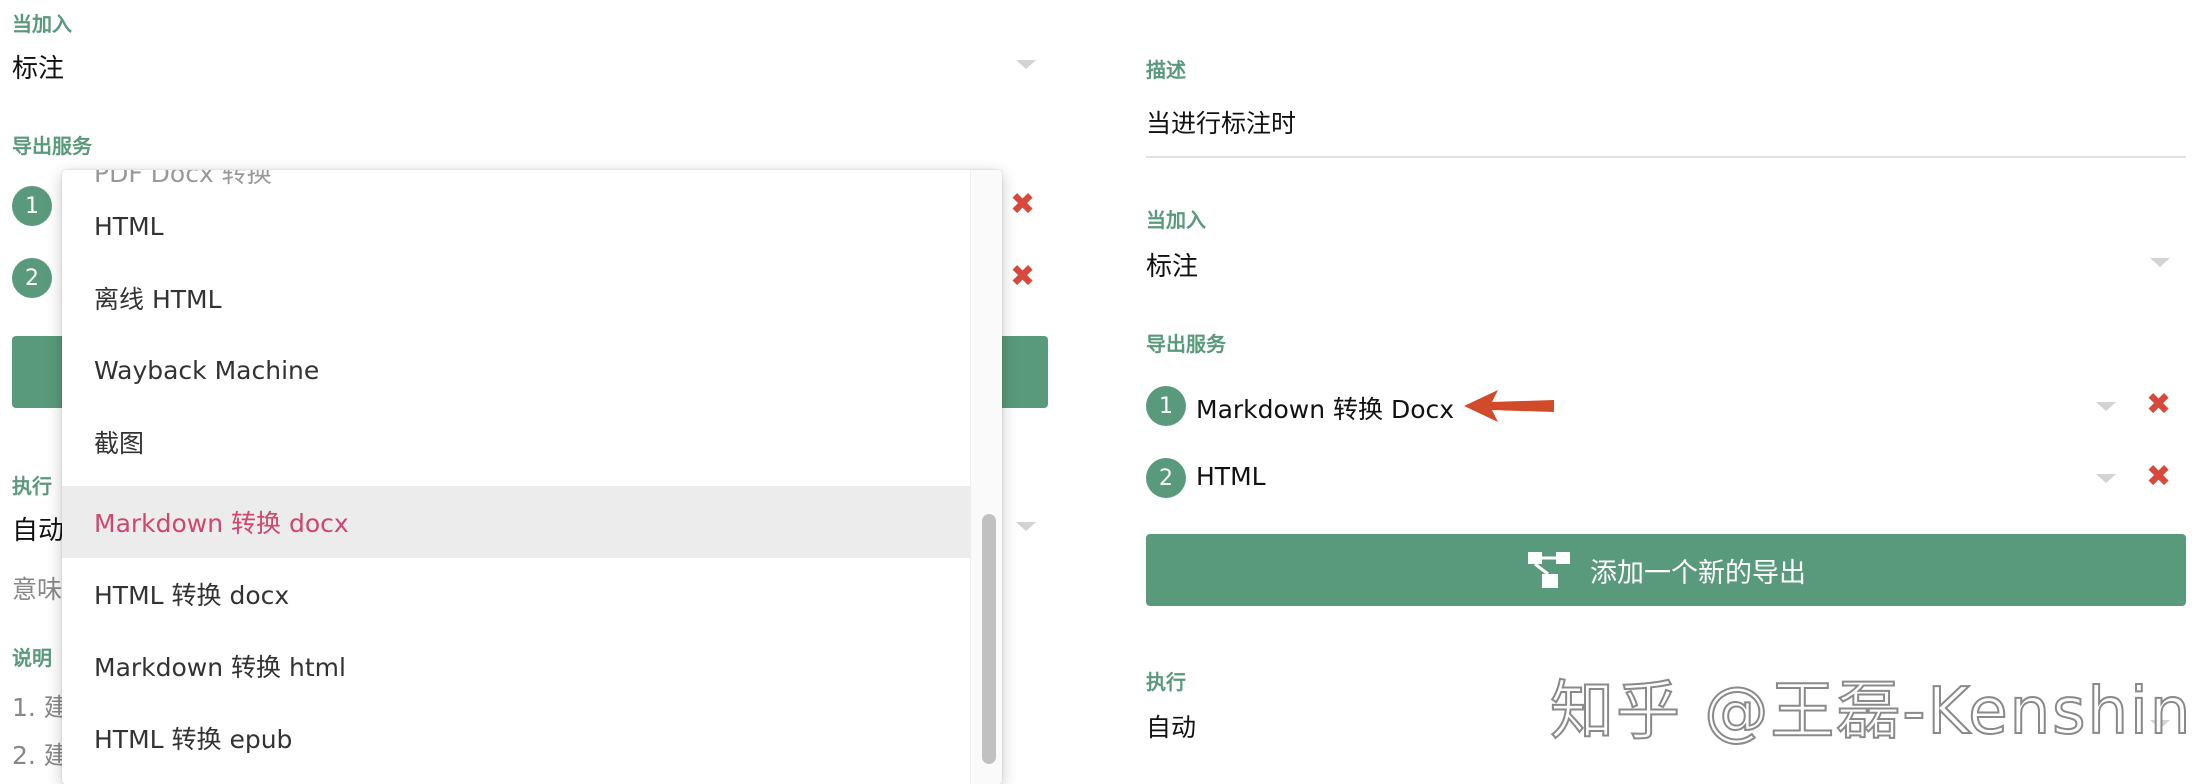 This screenshot has height=784, width=2208. What do you see at coordinates (516, 370) in the screenshot?
I see `dropdown-item-wayback: Wayback Machine` at bounding box center [516, 370].